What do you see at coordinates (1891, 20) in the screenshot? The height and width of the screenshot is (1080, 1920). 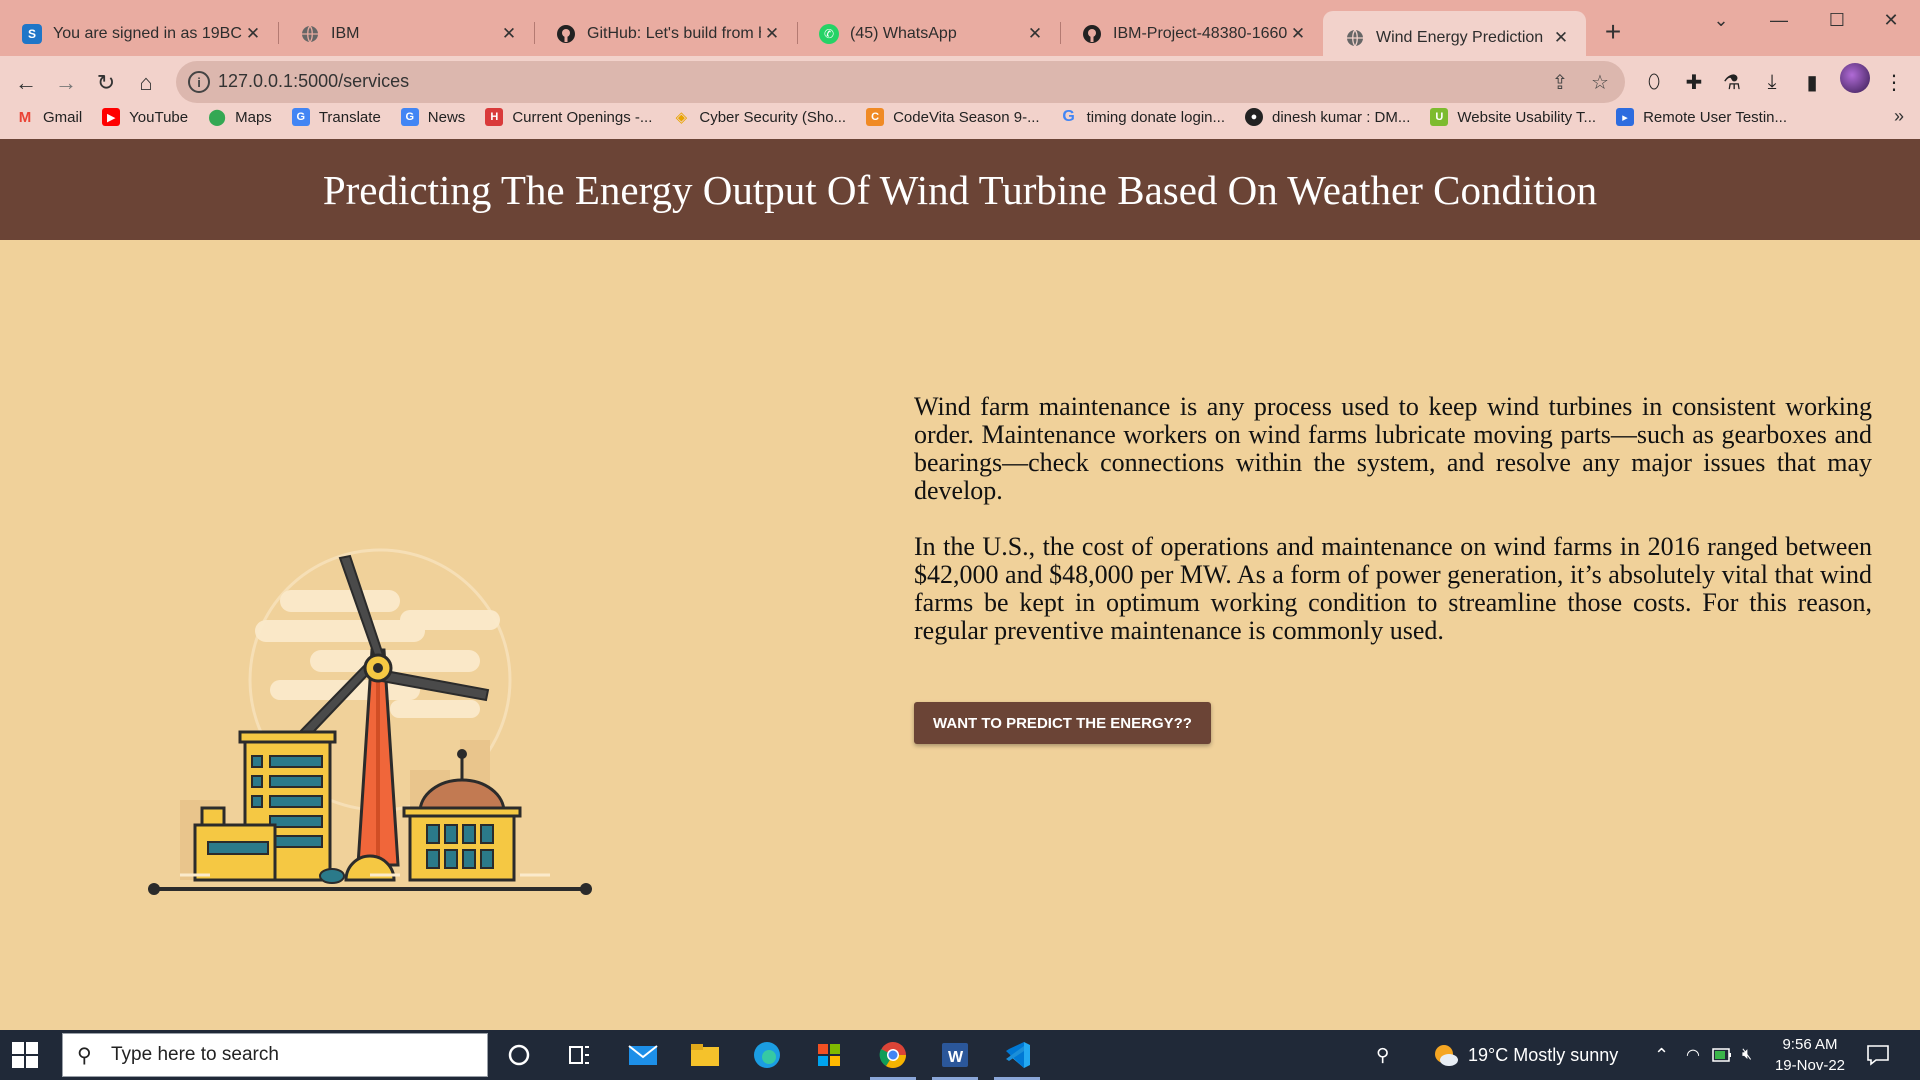 I see `close-window-button: ✕` at bounding box center [1891, 20].